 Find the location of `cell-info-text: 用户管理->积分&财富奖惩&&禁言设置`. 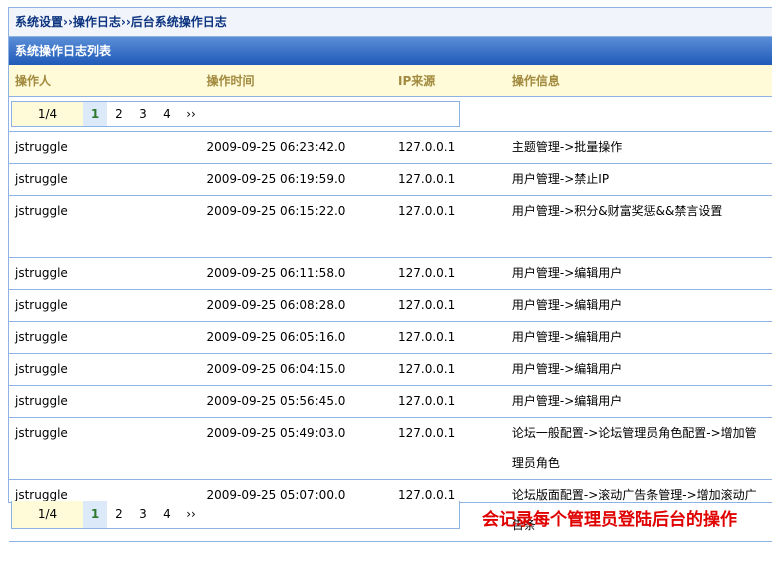

cell-info-text: 用户管理->积分&财富奖惩&&禁言设置 is located at coordinates (617, 211).